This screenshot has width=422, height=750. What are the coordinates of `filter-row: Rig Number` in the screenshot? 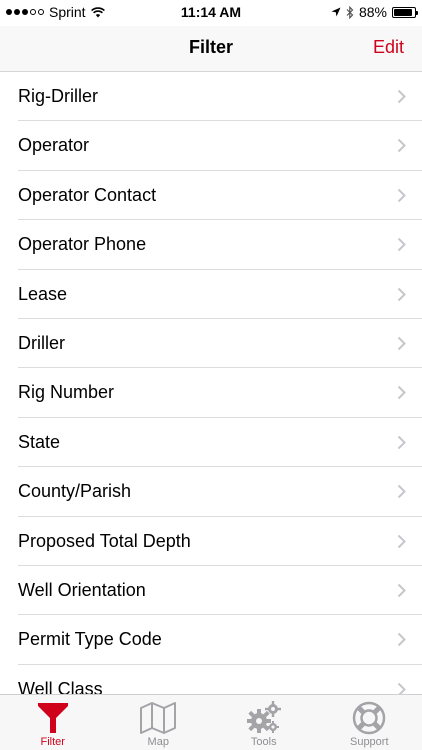 It's located at (211, 393).